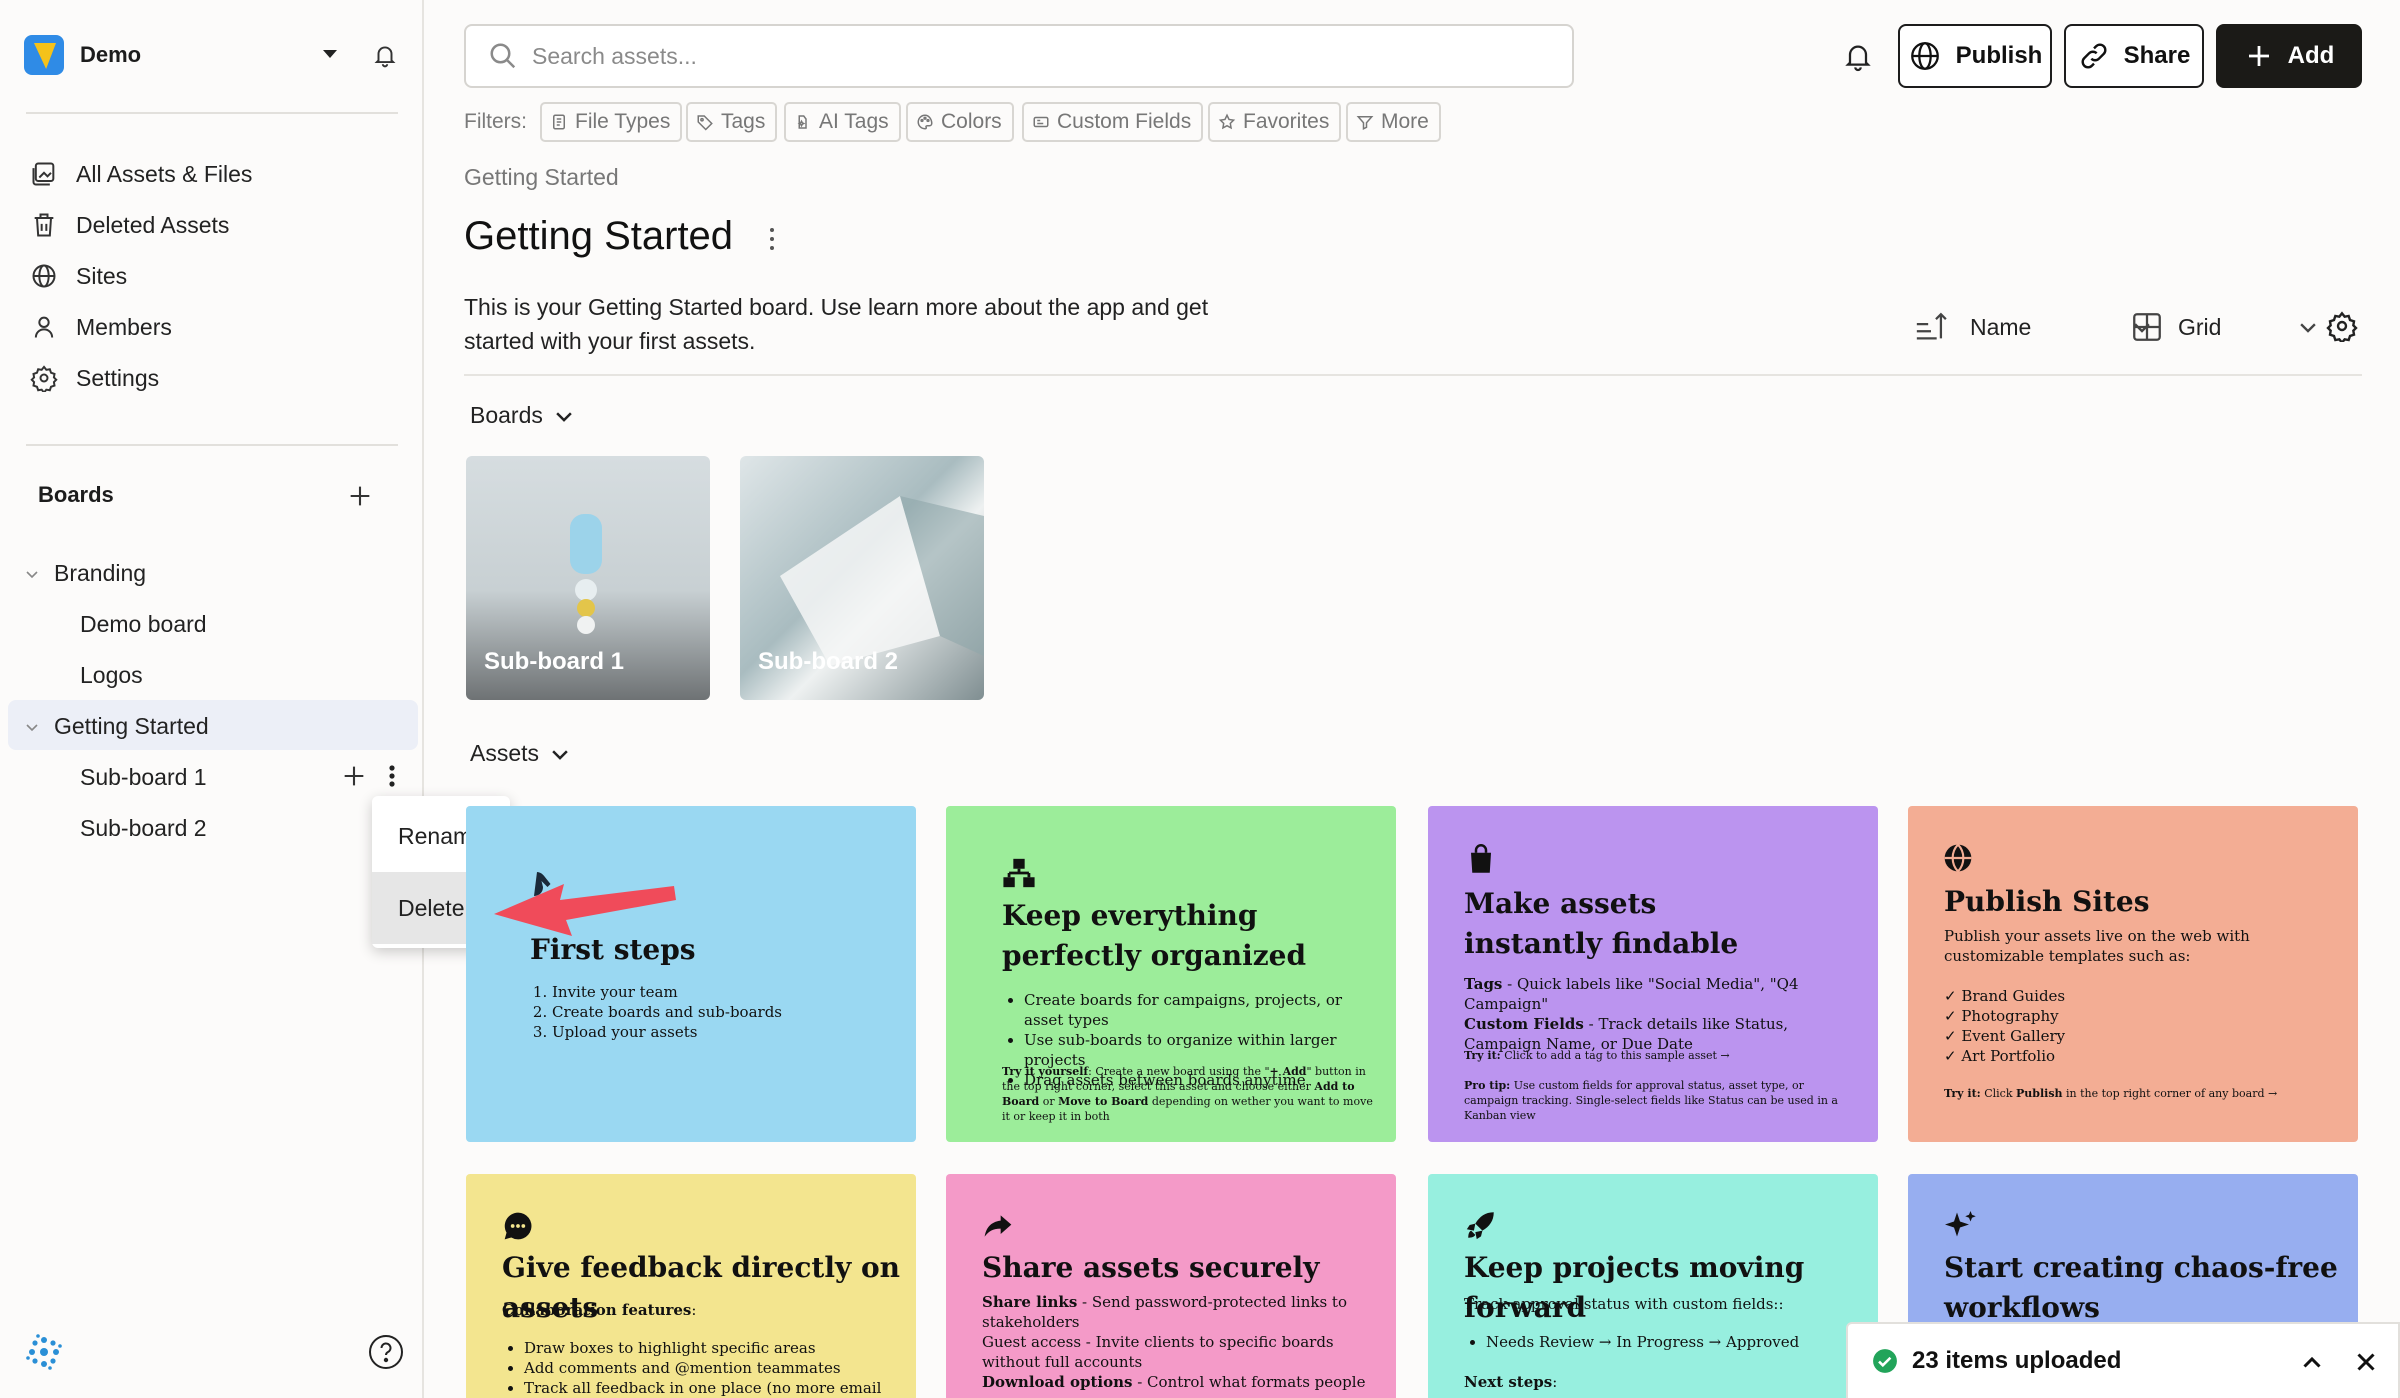 Image resolution: width=2400 pixels, height=1398 pixels. Describe the element at coordinates (1481, 1225) in the screenshot. I see `rocket-icon` at that location.